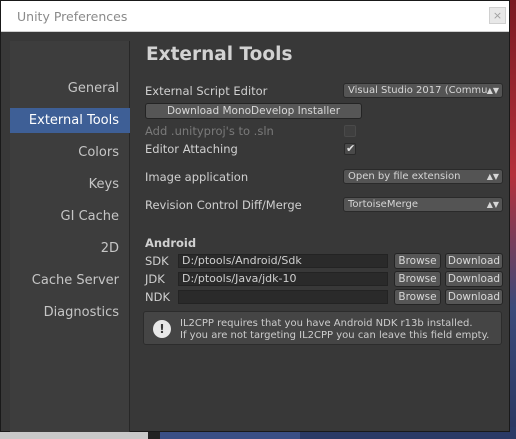 This screenshot has width=516, height=439. Describe the element at coordinates (223, 205) in the screenshot. I see `diff-merge-label: Revision Control Diff/Merge` at that location.